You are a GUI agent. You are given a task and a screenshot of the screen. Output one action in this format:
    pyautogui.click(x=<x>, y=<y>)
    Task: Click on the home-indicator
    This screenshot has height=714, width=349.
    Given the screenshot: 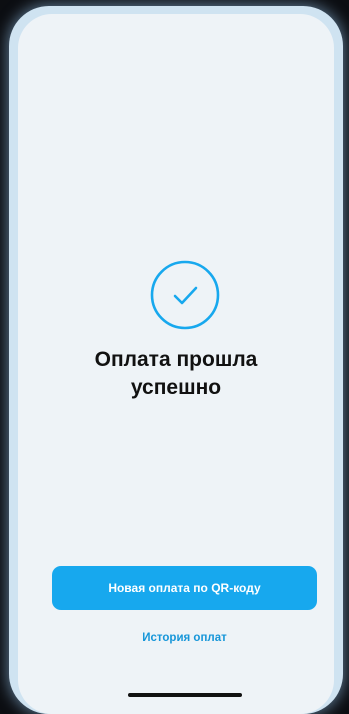 What is the action you would take?
    pyautogui.click(x=185, y=695)
    